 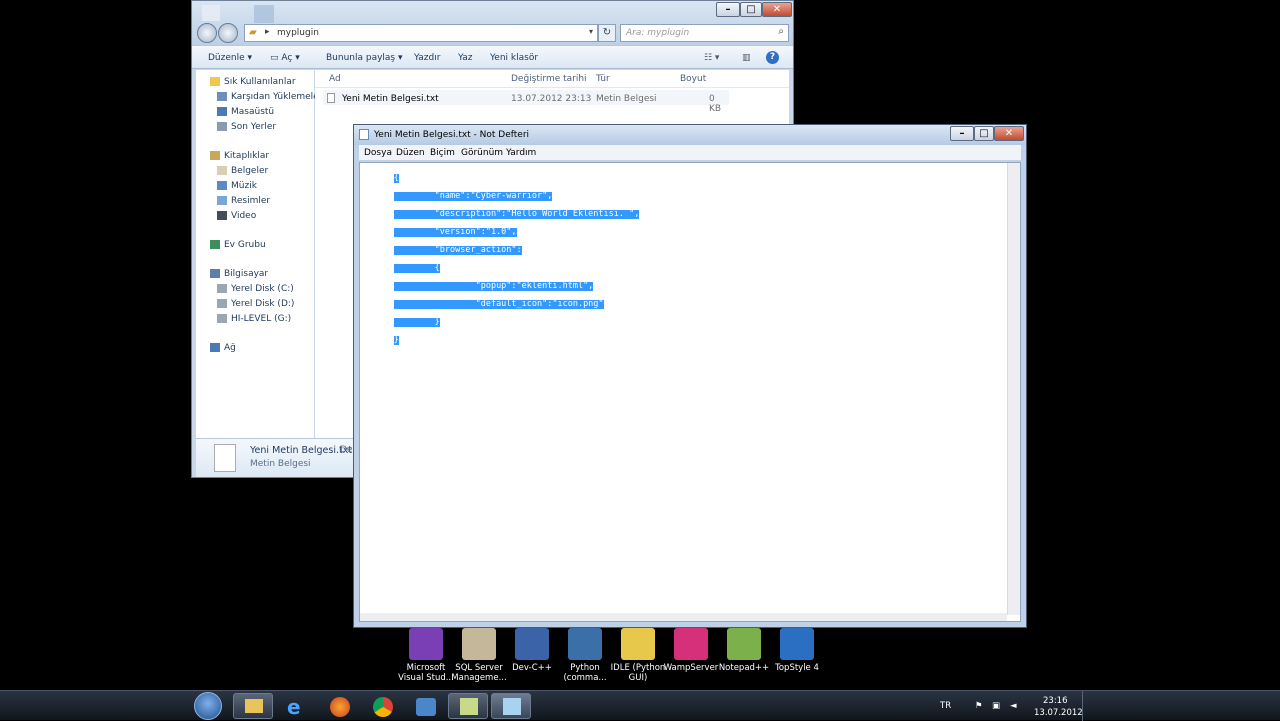 I want to click on taskbar-app-button, so click(x=425, y=706).